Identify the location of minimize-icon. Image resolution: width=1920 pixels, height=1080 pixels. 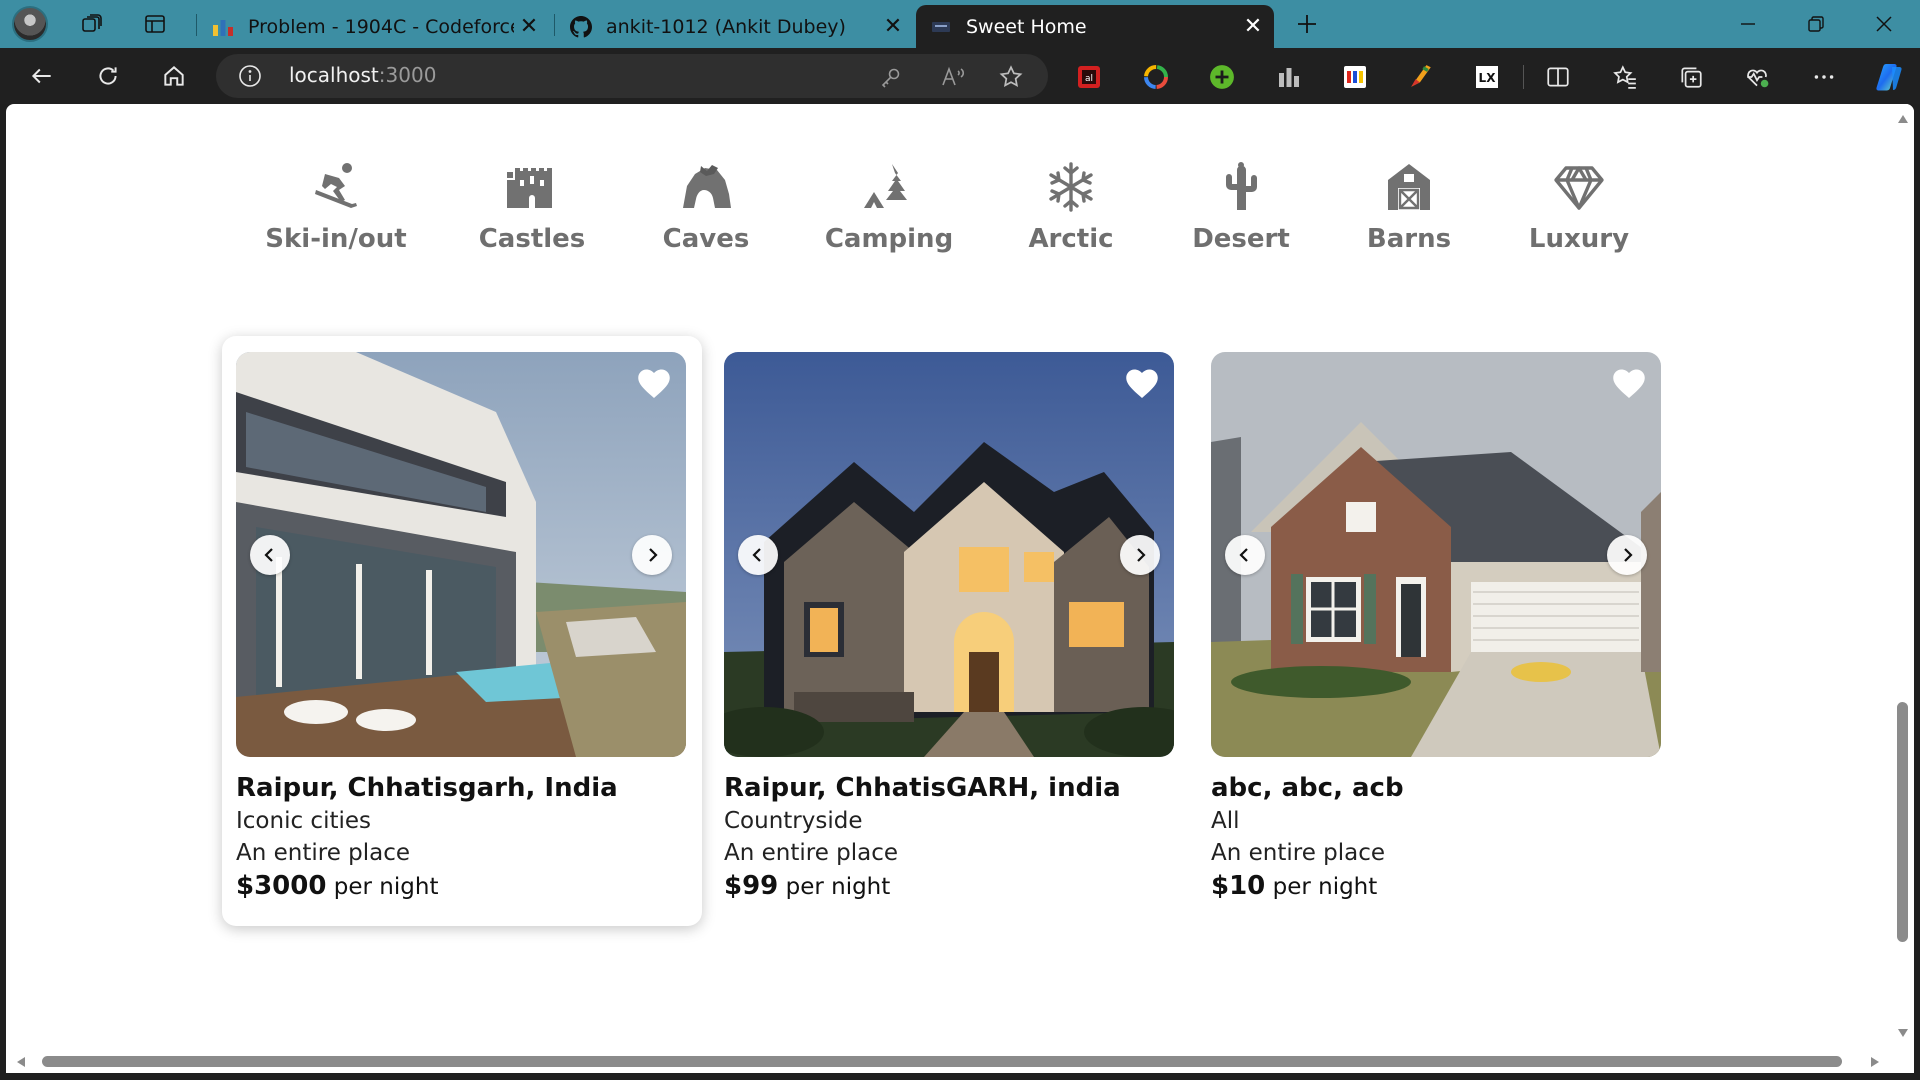
(1748, 24).